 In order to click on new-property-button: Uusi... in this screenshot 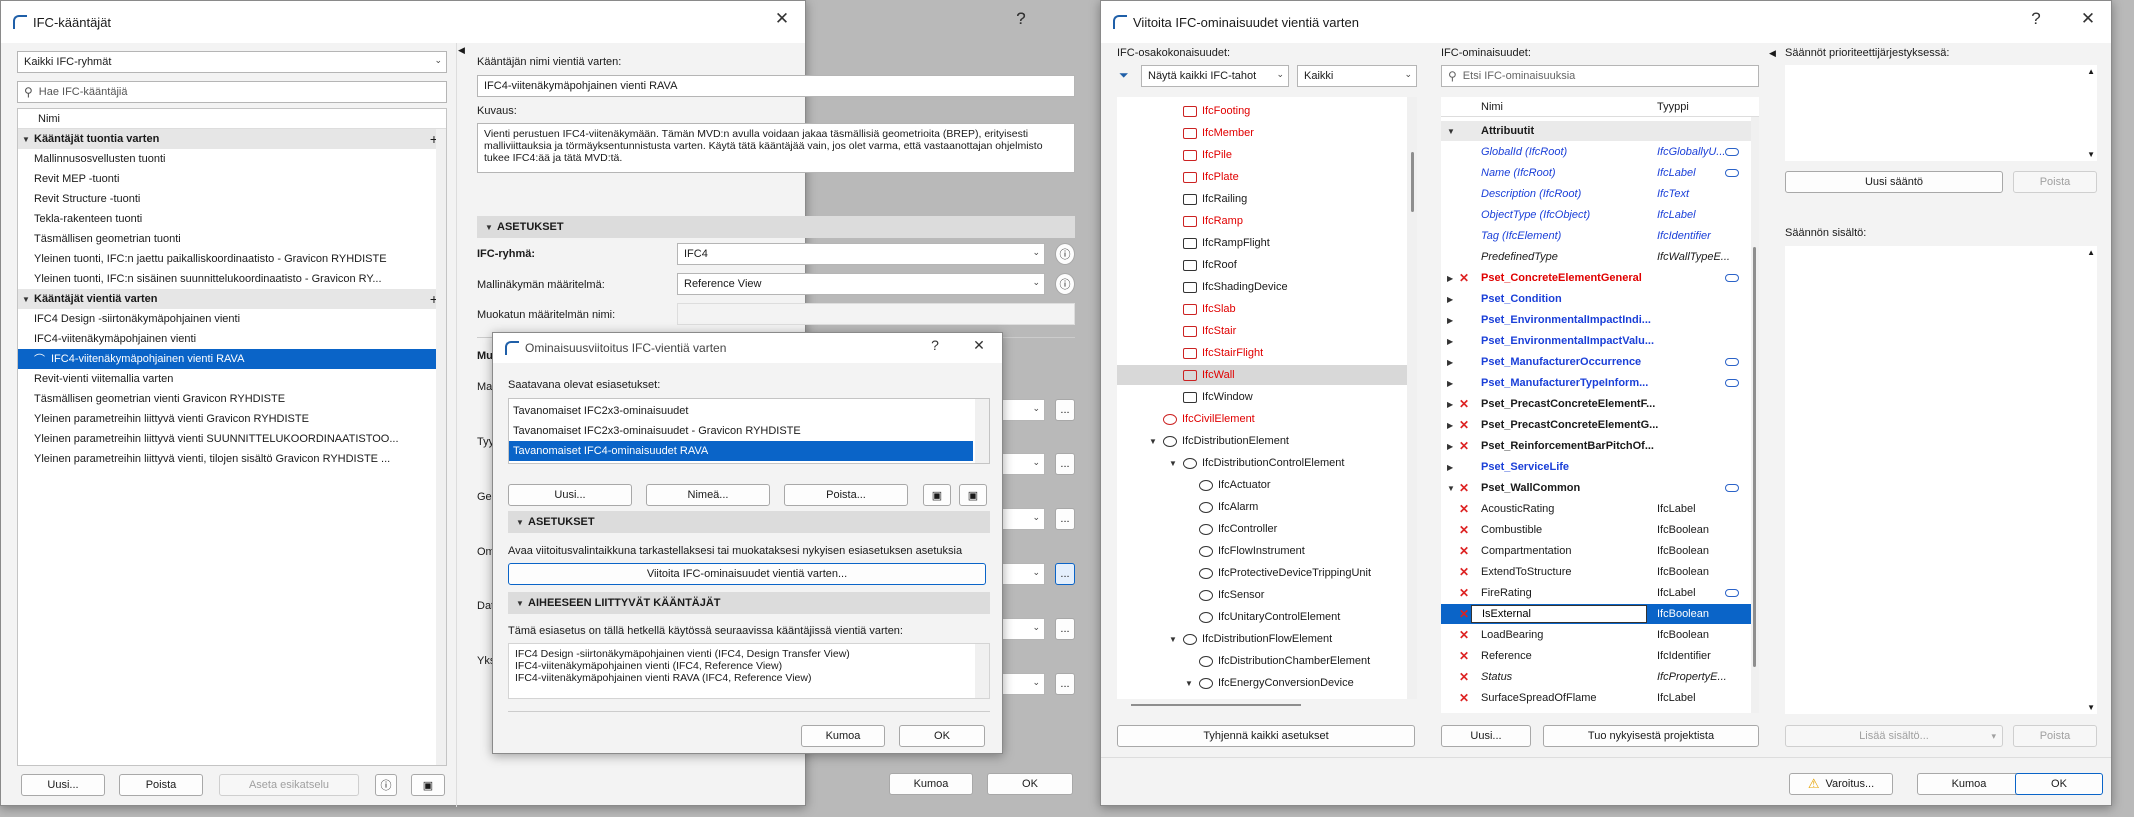, I will do `click(1486, 736)`.